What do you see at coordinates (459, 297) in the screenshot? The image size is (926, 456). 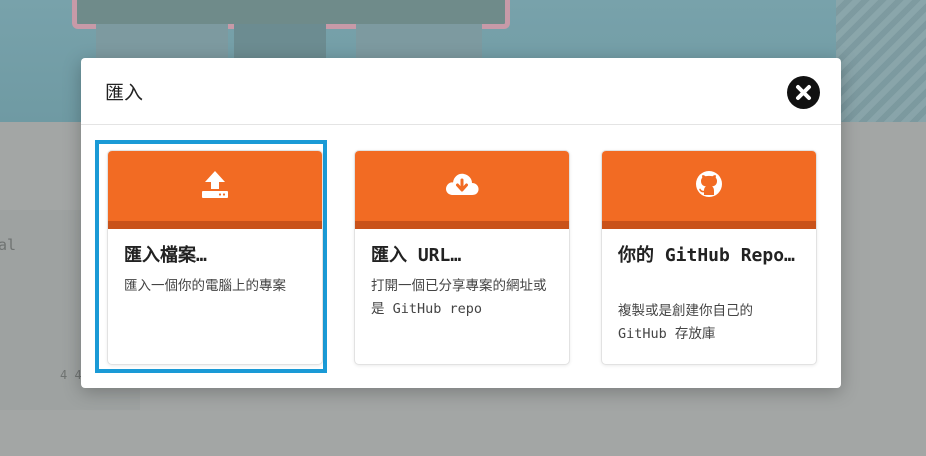 I see `card-description: 打開一個已分享專案的網址或是 GitHub repo` at bounding box center [459, 297].